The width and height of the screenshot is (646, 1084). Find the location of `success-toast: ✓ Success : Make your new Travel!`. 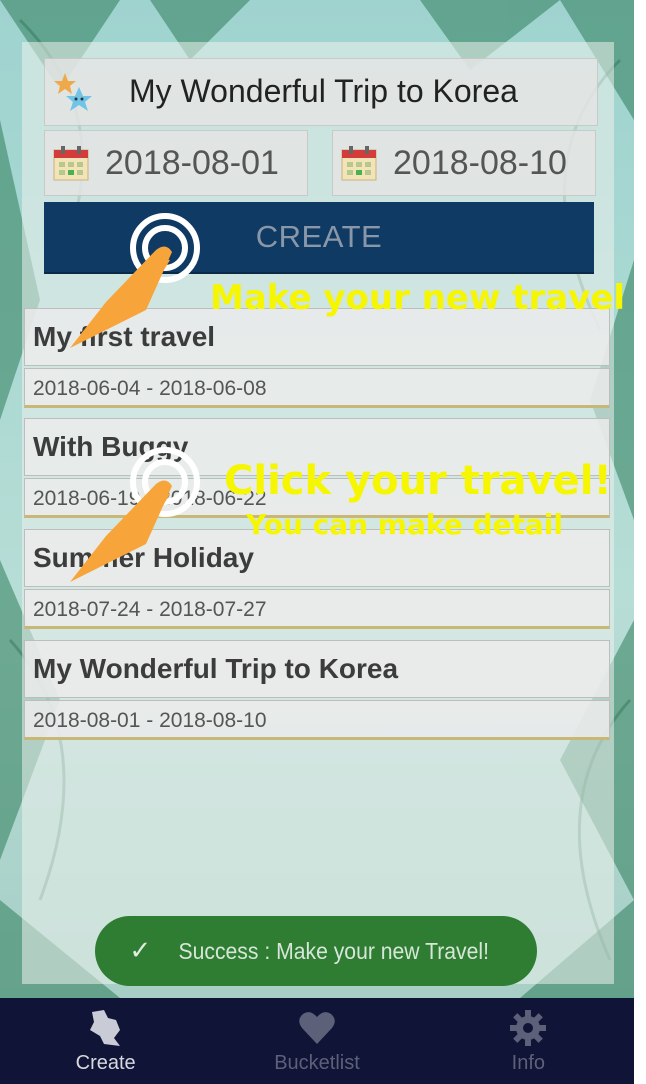

success-toast: ✓ Success : Make your new Travel! is located at coordinates (316, 951).